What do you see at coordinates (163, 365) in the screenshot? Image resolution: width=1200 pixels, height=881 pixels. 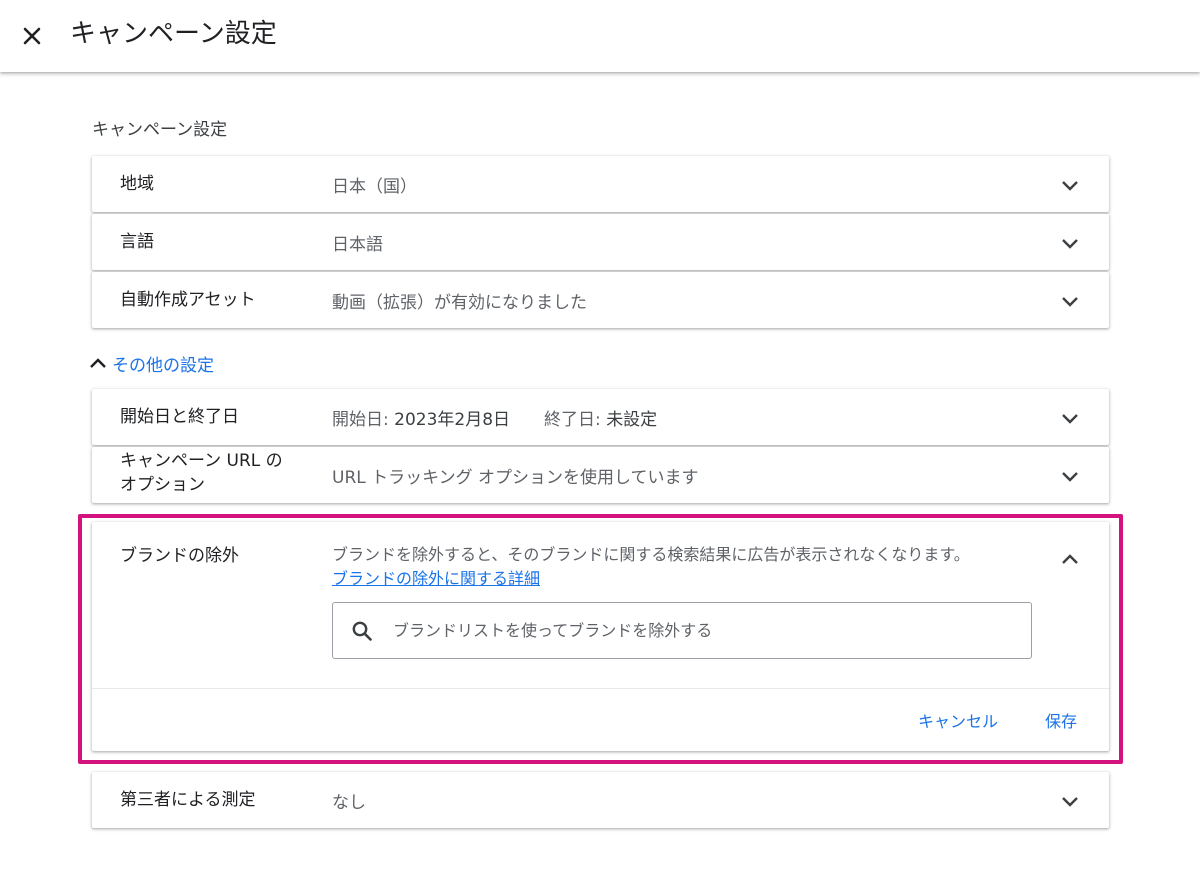 I see `more-settings-label: その他の設定` at bounding box center [163, 365].